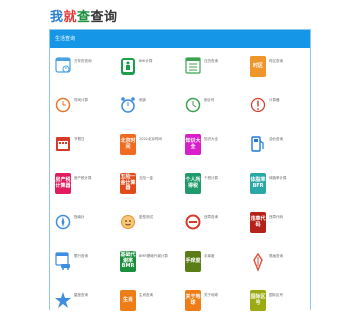 The height and width of the screenshot is (328, 360). I want to click on icon-badge-text: 知识大全, so click(193, 144).